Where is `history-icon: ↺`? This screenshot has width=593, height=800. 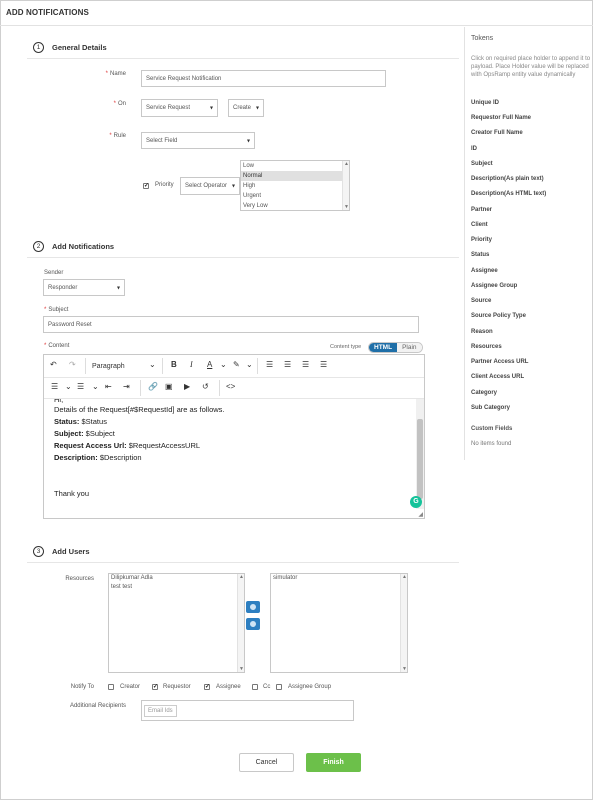
history-icon: ↺ is located at coordinates (205, 386).